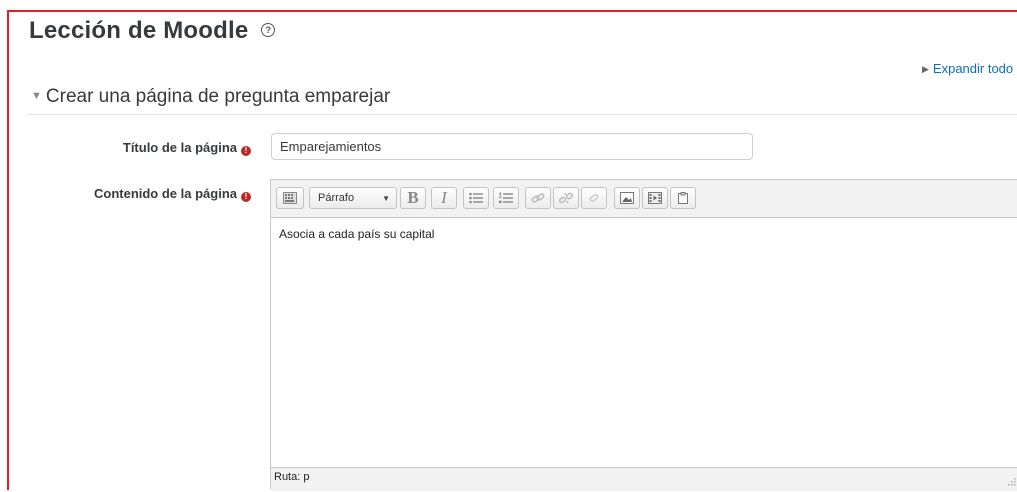  What do you see at coordinates (218, 96) in the screenshot?
I see `section-title: Crear una página de pregunta emparejar` at bounding box center [218, 96].